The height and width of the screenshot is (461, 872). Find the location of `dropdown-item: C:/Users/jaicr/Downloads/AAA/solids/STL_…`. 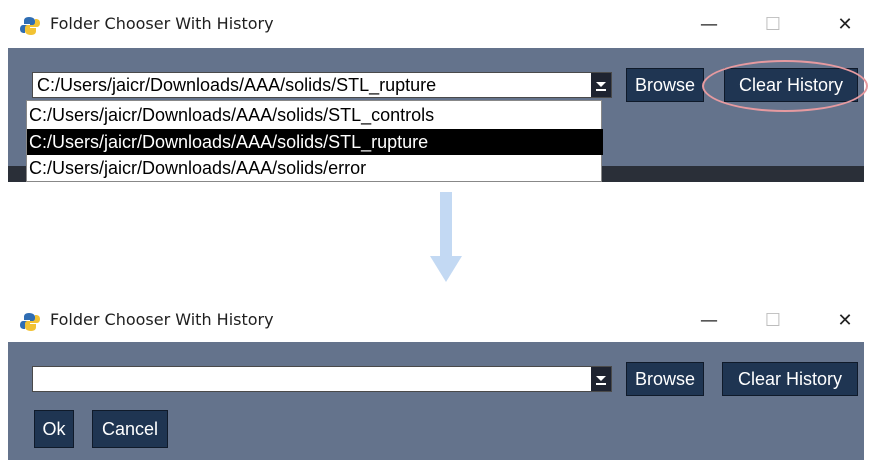

dropdown-item: C:/Users/jaicr/Downloads/AAA/solids/STL_… is located at coordinates (315, 115).